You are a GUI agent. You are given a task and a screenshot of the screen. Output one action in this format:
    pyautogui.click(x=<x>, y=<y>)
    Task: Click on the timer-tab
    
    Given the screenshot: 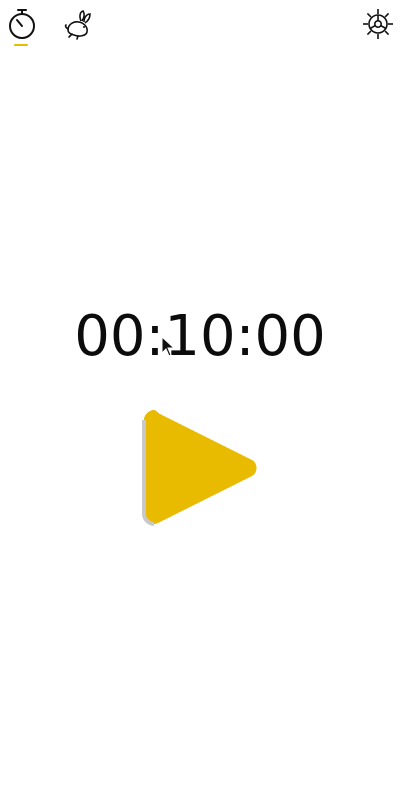 What is the action you would take?
    pyautogui.click(x=22, y=24)
    